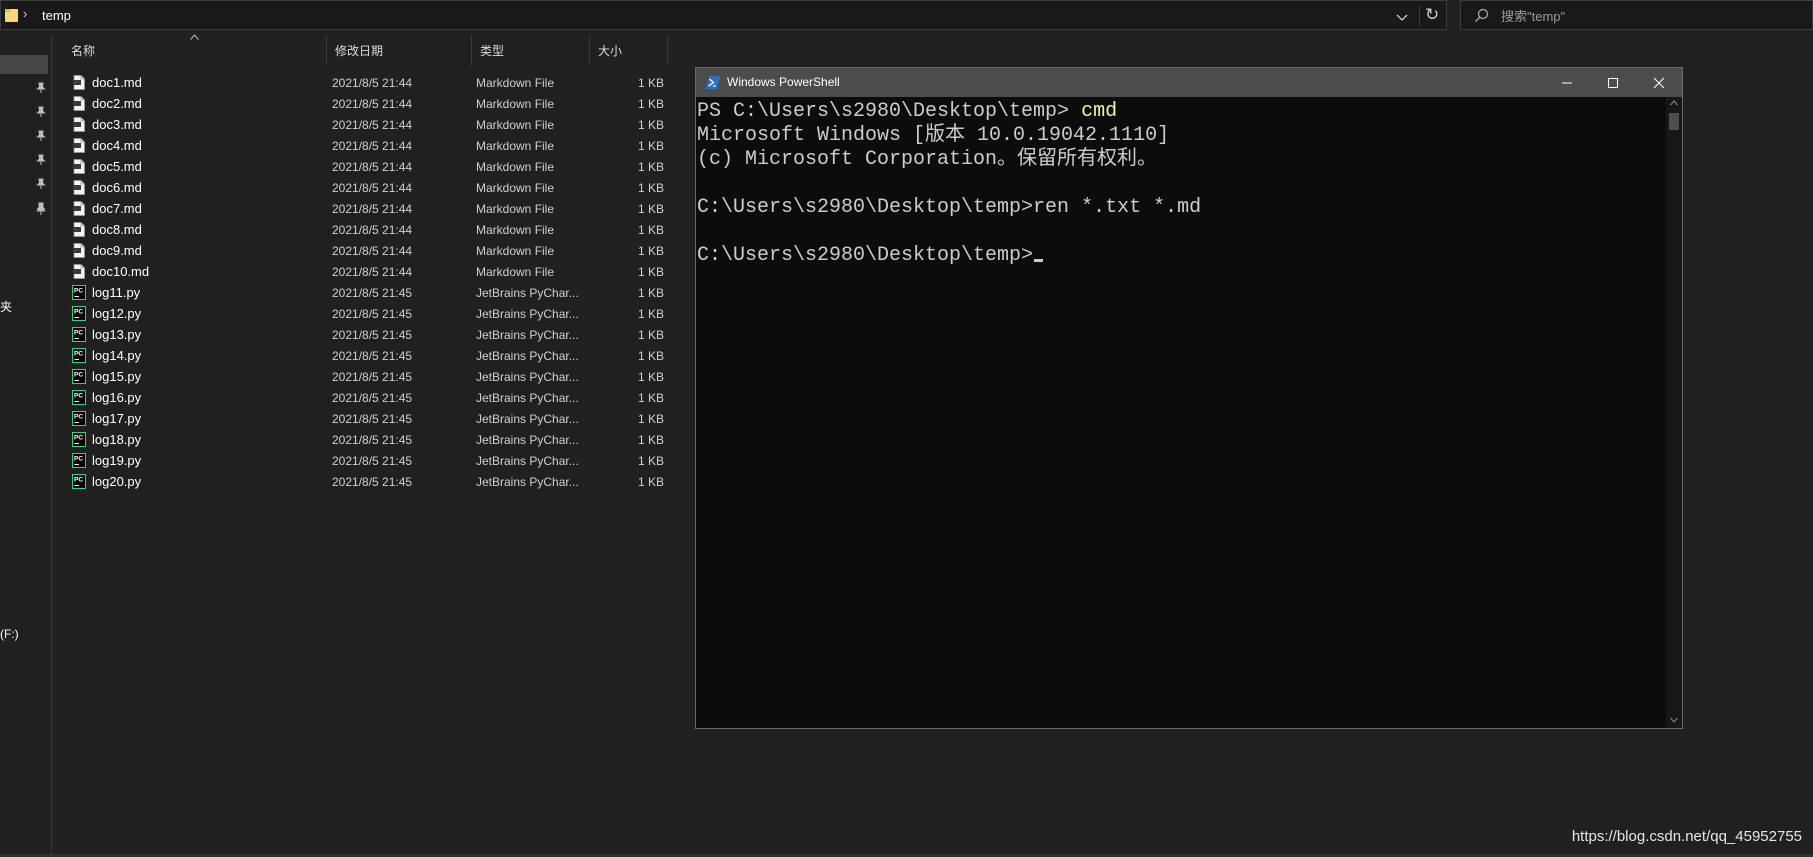 This screenshot has height=857, width=1813. I want to click on minimize-button, so click(1567, 82).